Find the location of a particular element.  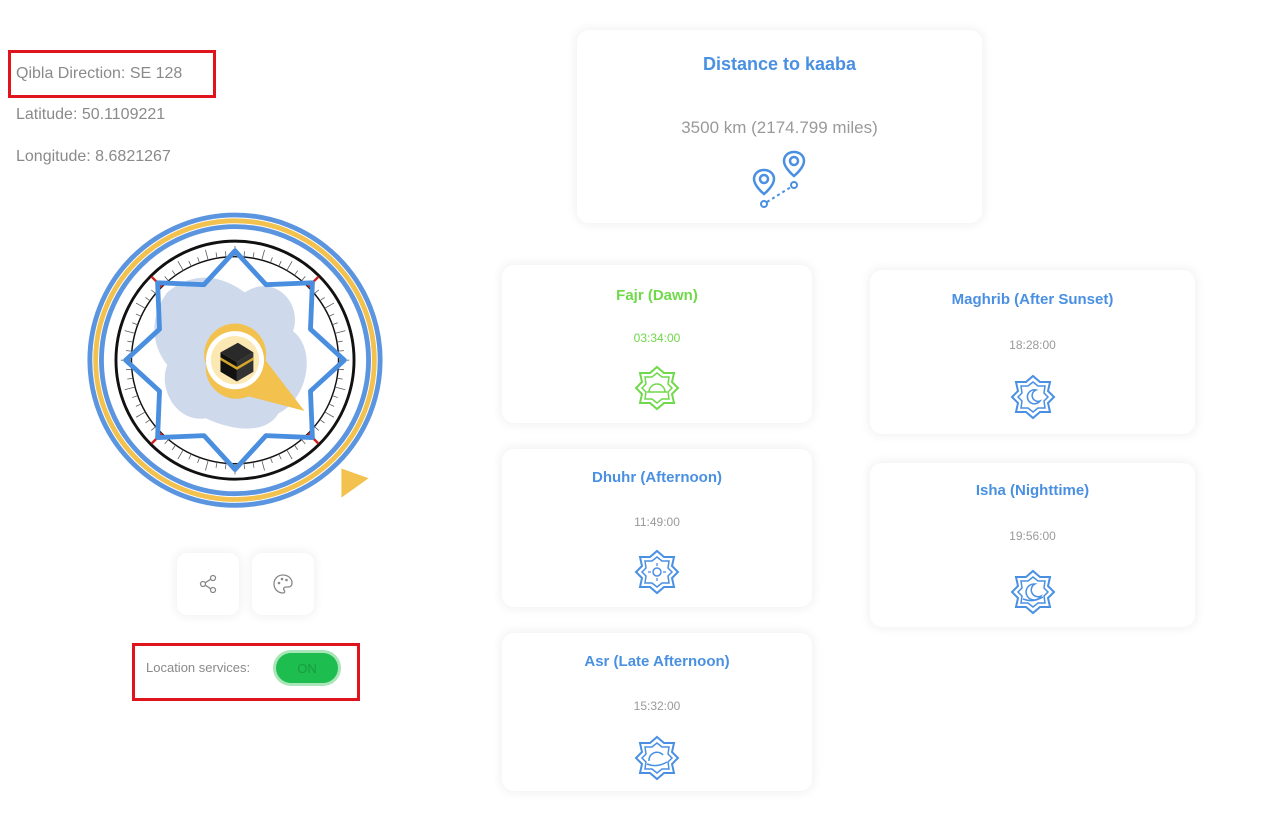

share-button is located at coordinates (208, 584).